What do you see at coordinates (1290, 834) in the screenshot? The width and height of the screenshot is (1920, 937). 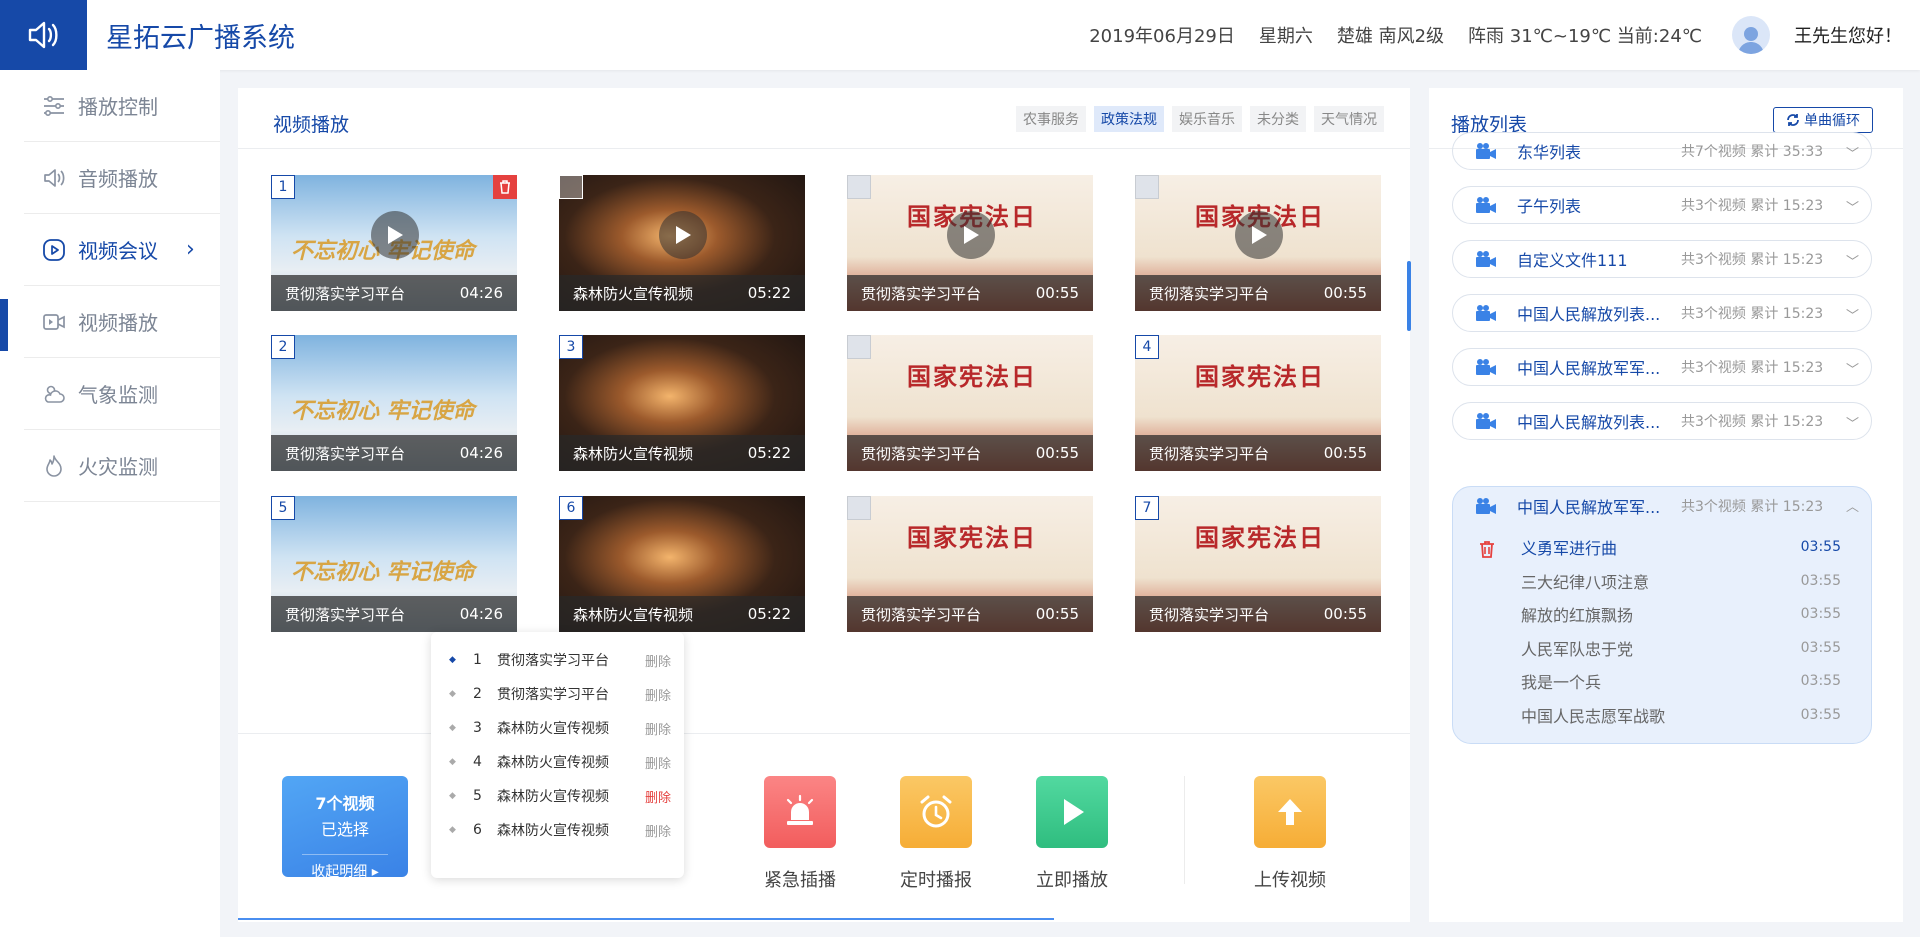 I see `upload-video-button: 上传视频` at bounding box center [1290, 834].